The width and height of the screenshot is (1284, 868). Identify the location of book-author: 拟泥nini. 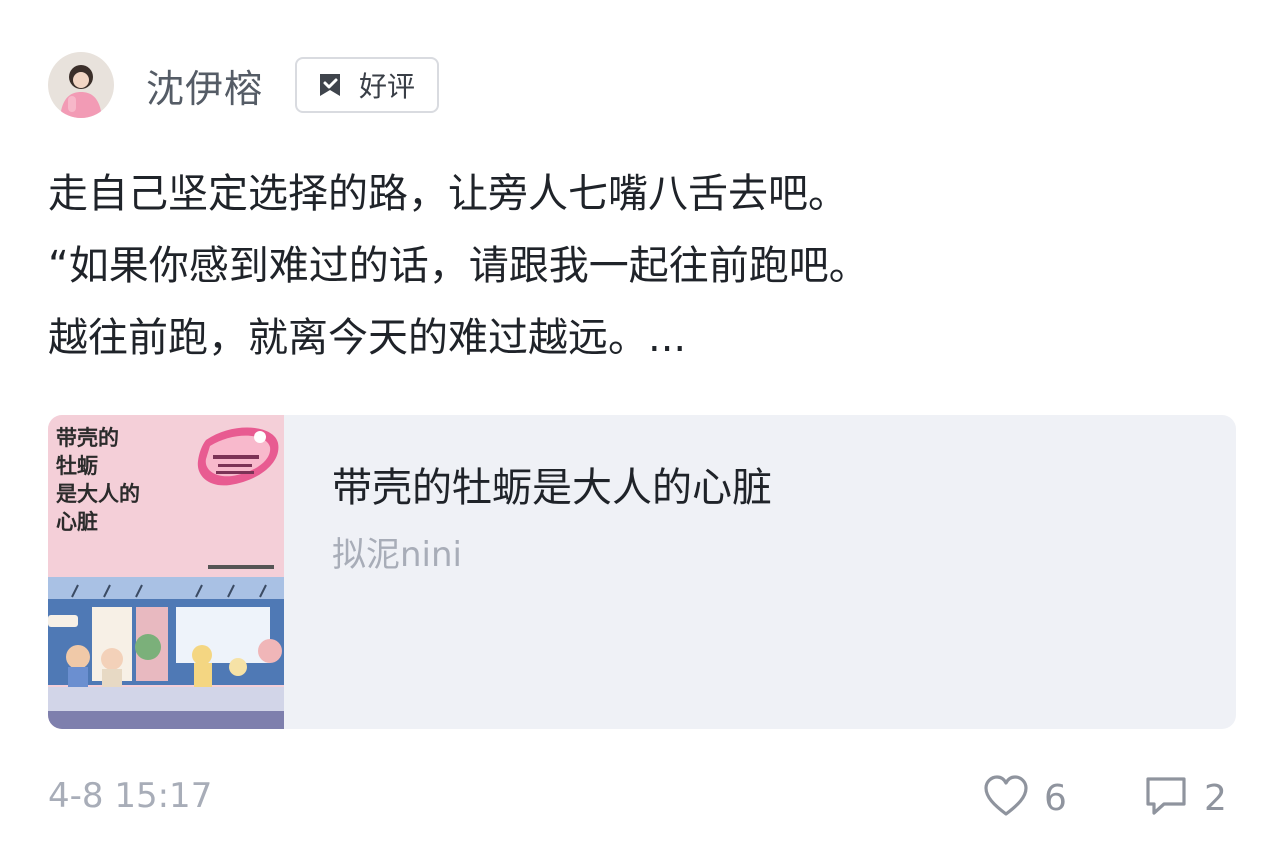
(397, 555).